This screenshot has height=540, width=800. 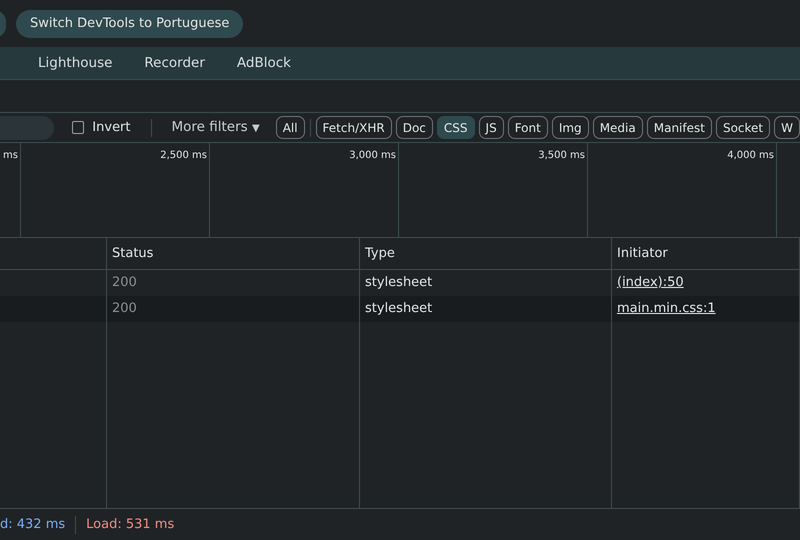 What do you see at coordinates (78, 63) in the screenshot?
I see `panel-tab: Lighthouse` at bounding box center [78, 63].